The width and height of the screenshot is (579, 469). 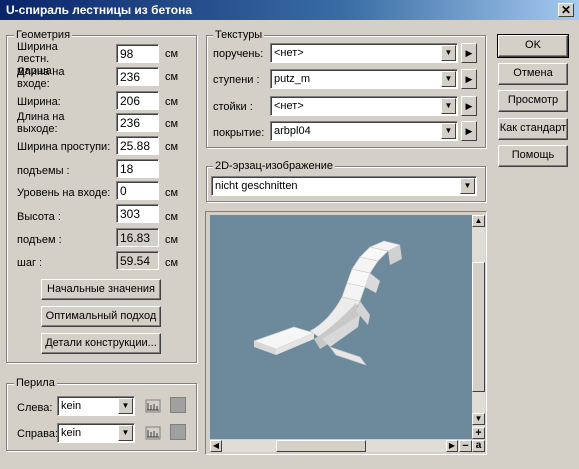 I want to click on rise-label: подъем :, so click(x=39, y=240).